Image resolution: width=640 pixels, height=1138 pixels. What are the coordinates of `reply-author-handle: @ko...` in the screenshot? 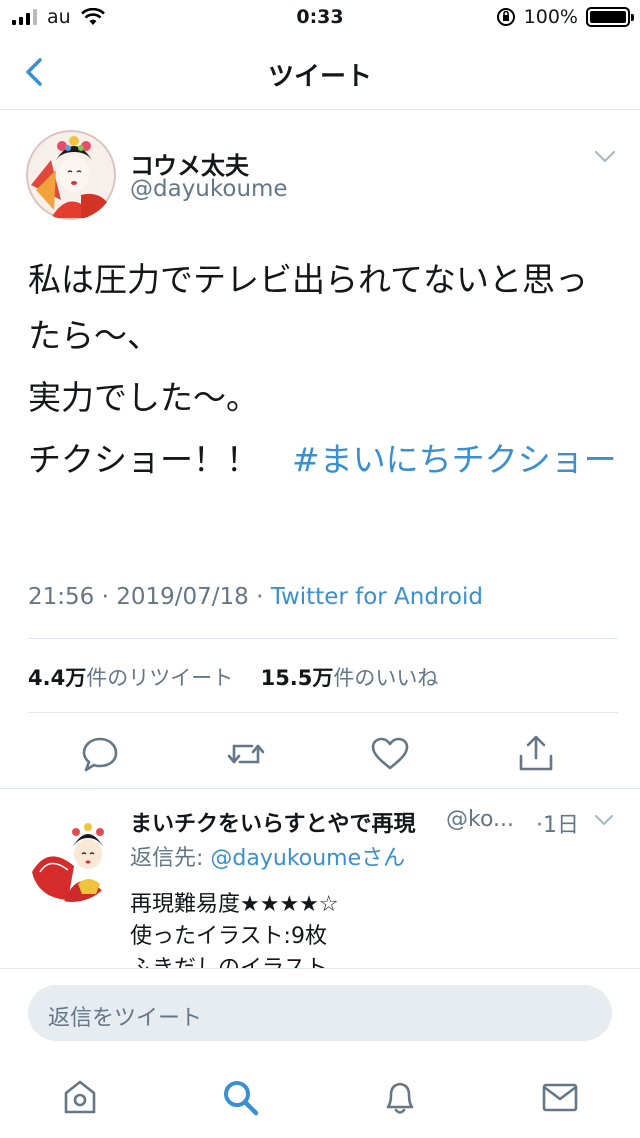 It's located at (480, 819).